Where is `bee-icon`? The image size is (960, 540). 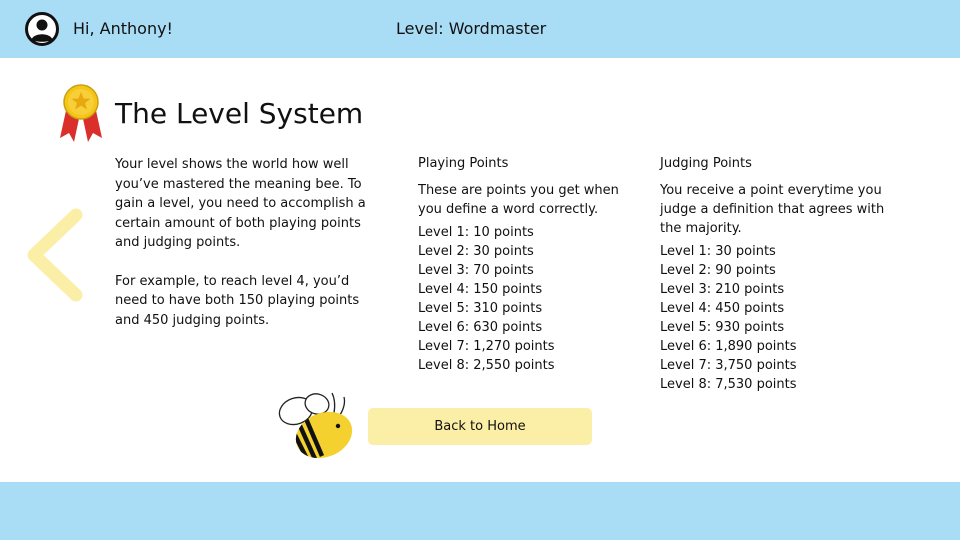
bee-icon is located at coordinates (315, 427).